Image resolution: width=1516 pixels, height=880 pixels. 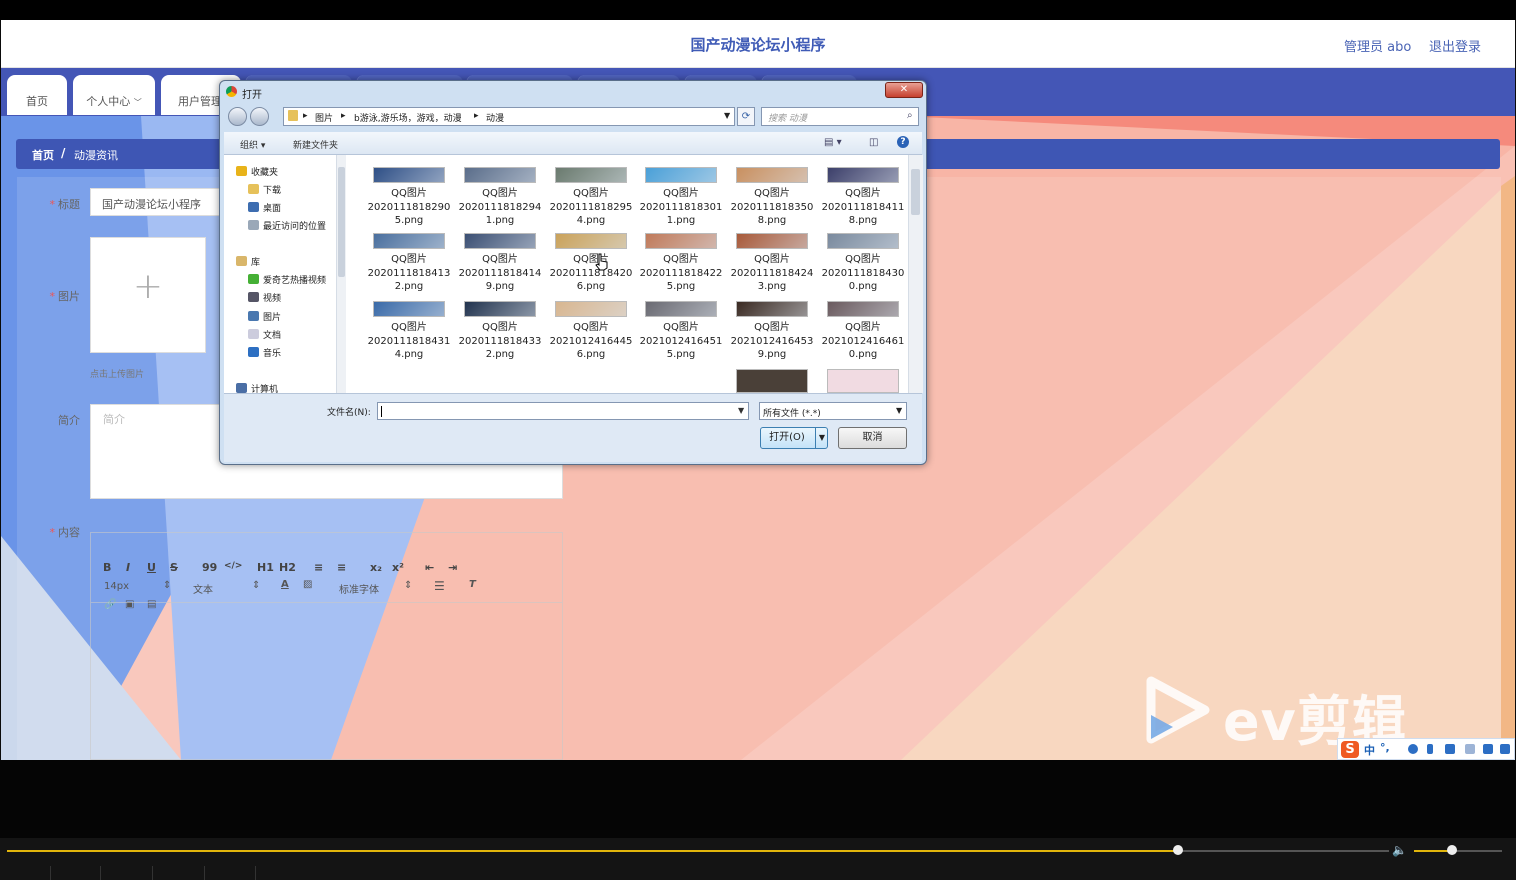 I want to click on file-type-select: 所有文件 (*.*) ▼, so click(x=833, y=411).